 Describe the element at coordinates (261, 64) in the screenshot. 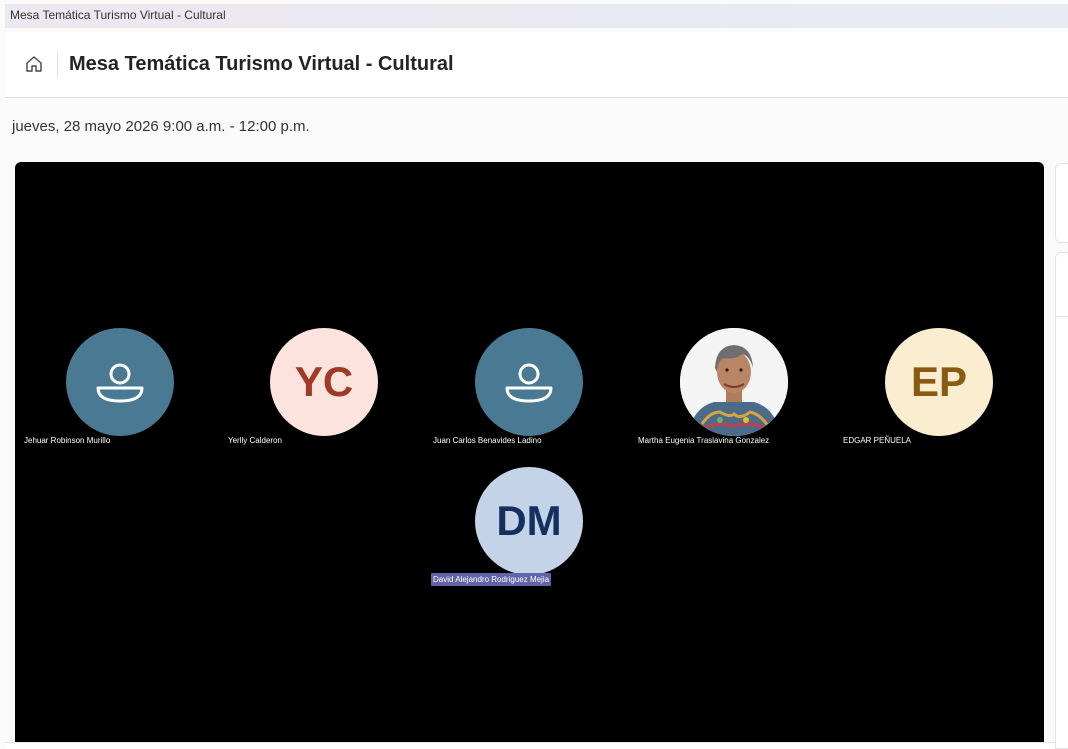

I see `page-title: Mesa Temática Turismo Virtual - Cultural` at that location.